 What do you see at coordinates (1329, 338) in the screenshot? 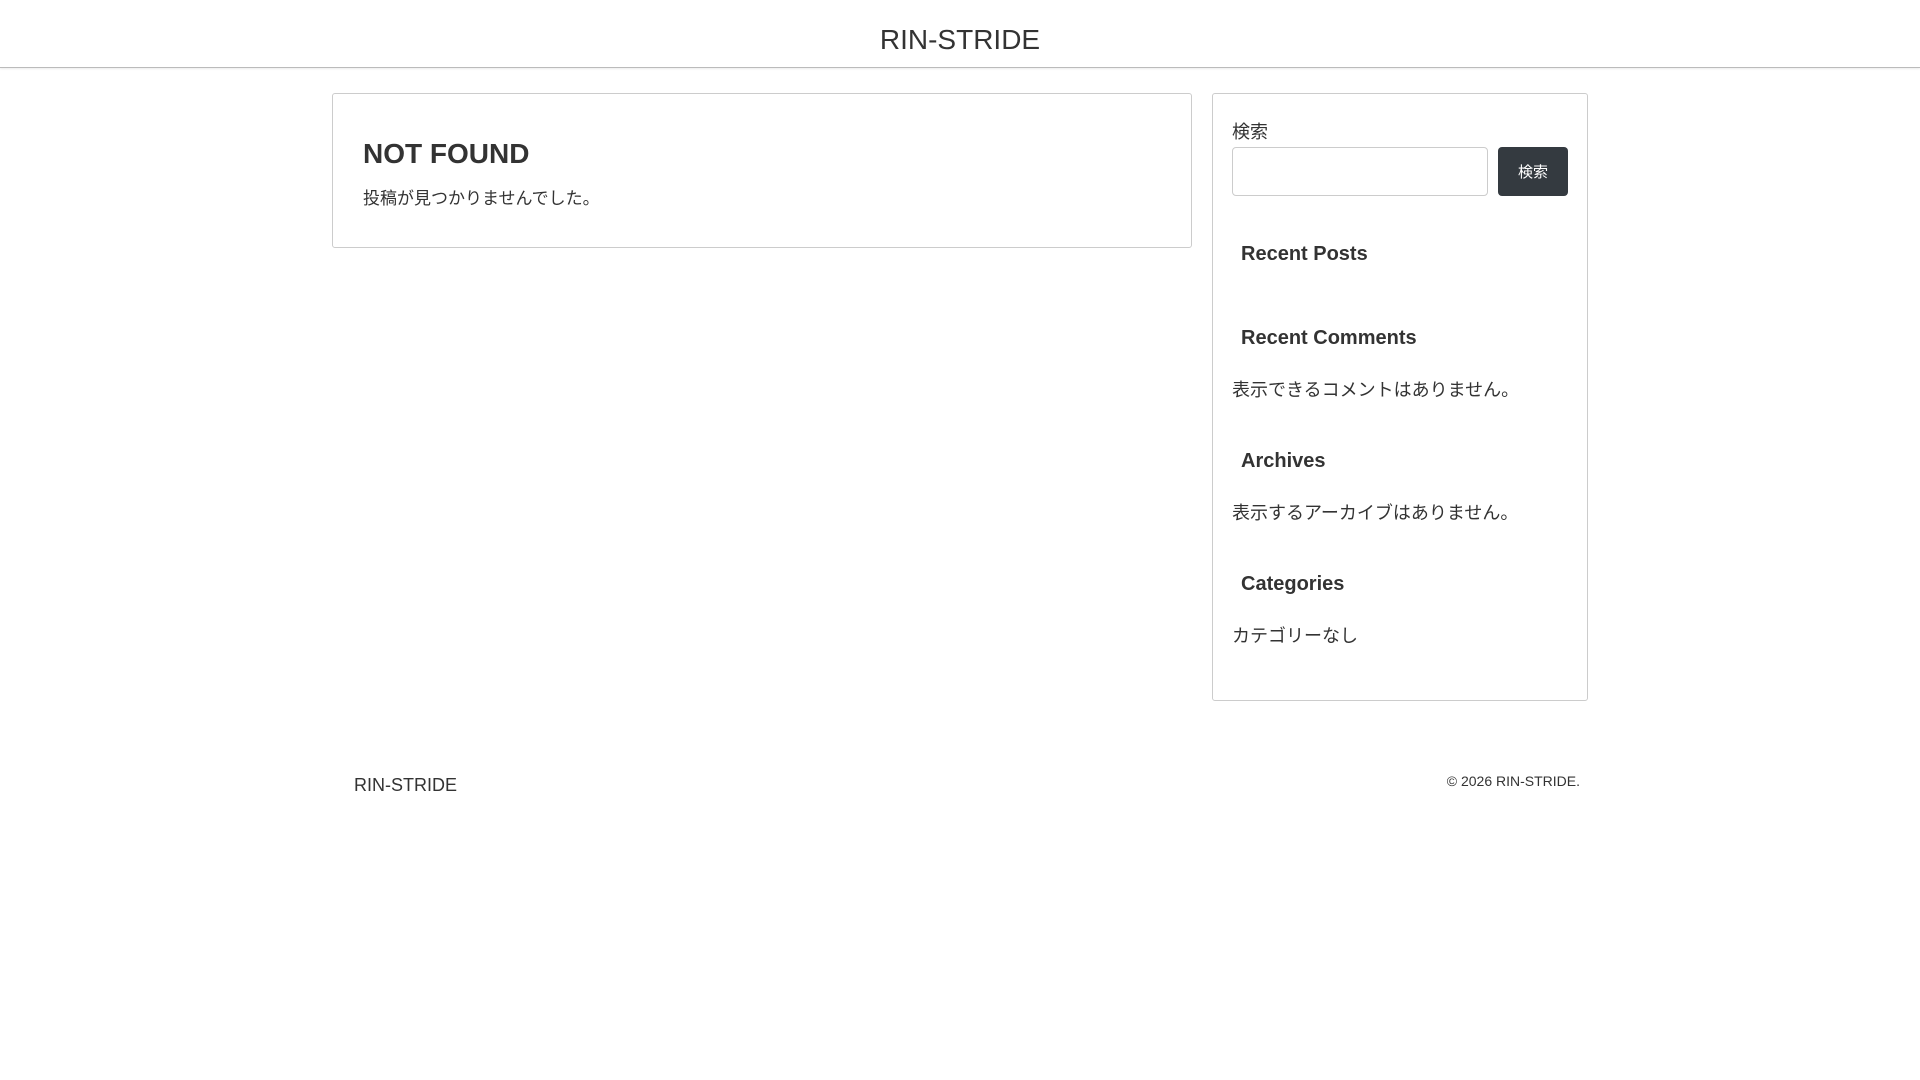
I see `recent-comments-heading: Recent Comments` at bounding box center [1329, 338].